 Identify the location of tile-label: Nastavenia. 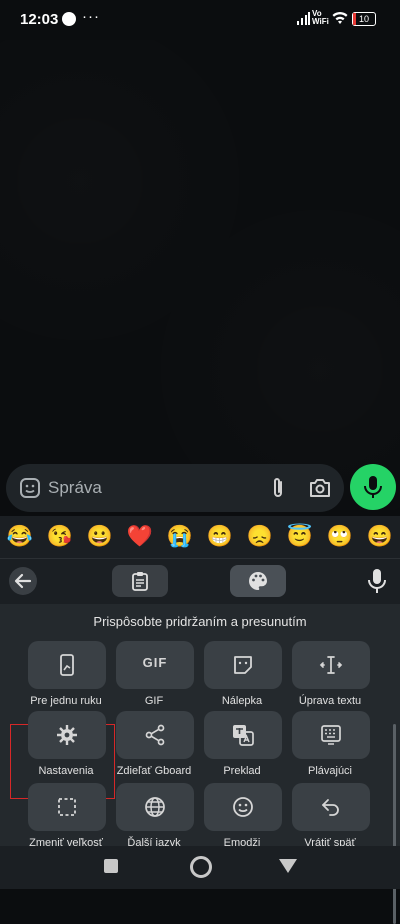
(66, 771).